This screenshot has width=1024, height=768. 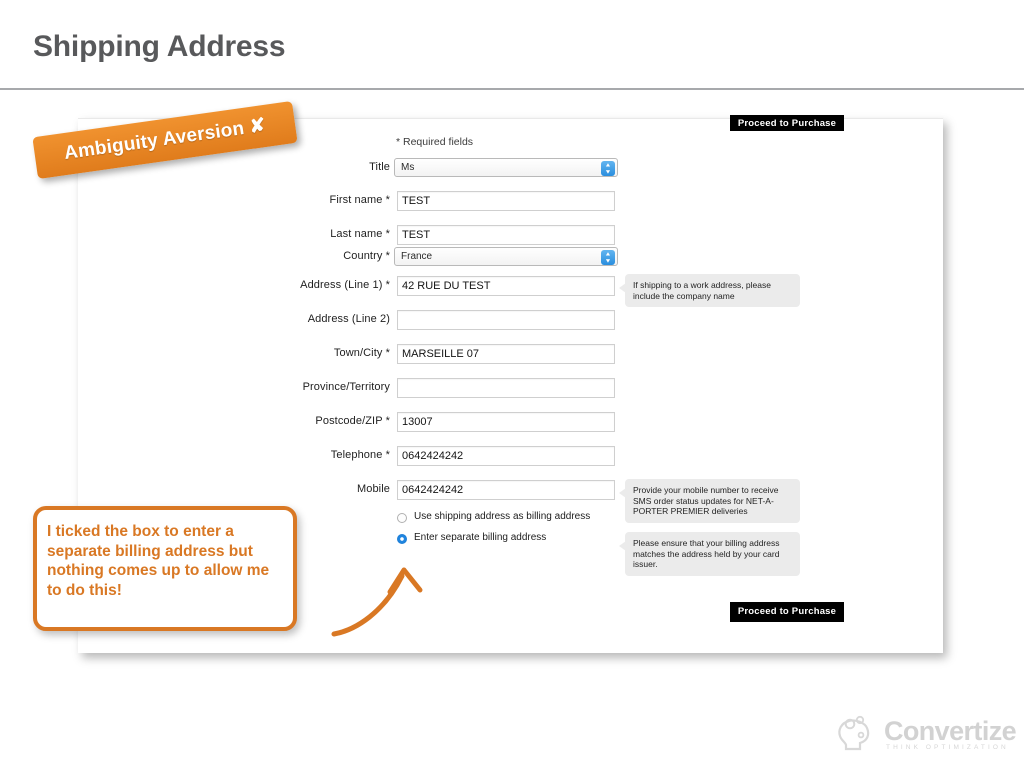 What do you see at coordinates (352, 421) in the screenshot?
I see `label-postcode-zip: Postcode/ZIP *` at bounding box center [352, 421].